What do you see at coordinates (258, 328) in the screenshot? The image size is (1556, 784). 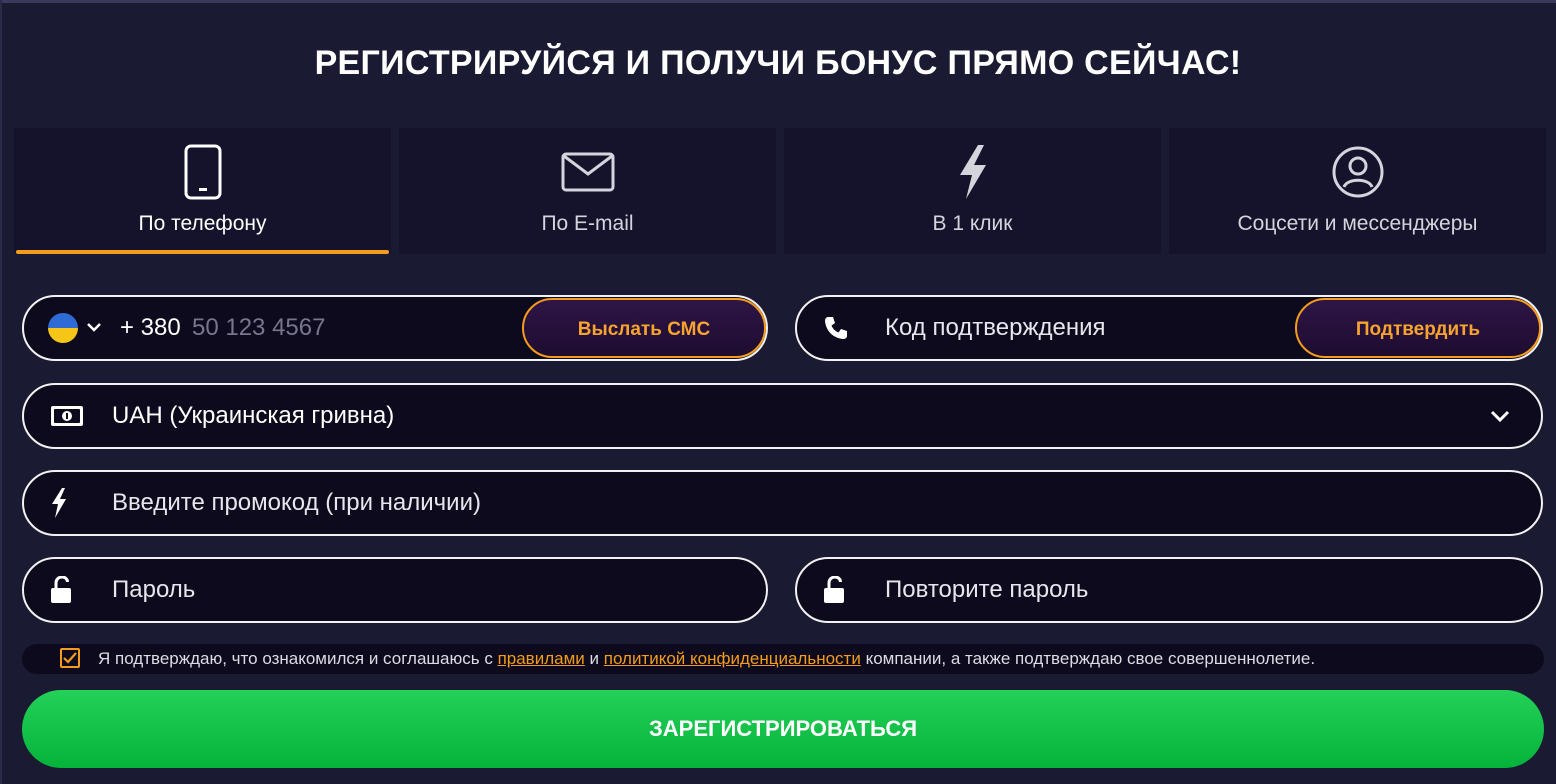 I see `phone-input: 50 123 4567` at bounding box center [258, 328].